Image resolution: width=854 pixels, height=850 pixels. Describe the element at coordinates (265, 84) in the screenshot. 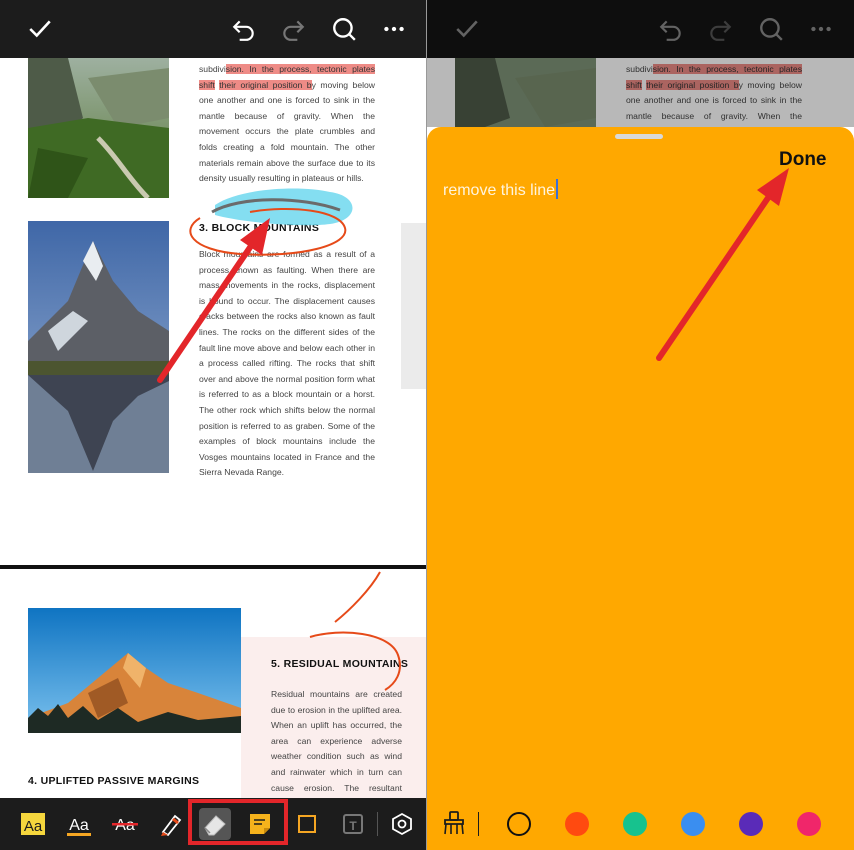

I see `highlighted-text: their original position b` at that location.